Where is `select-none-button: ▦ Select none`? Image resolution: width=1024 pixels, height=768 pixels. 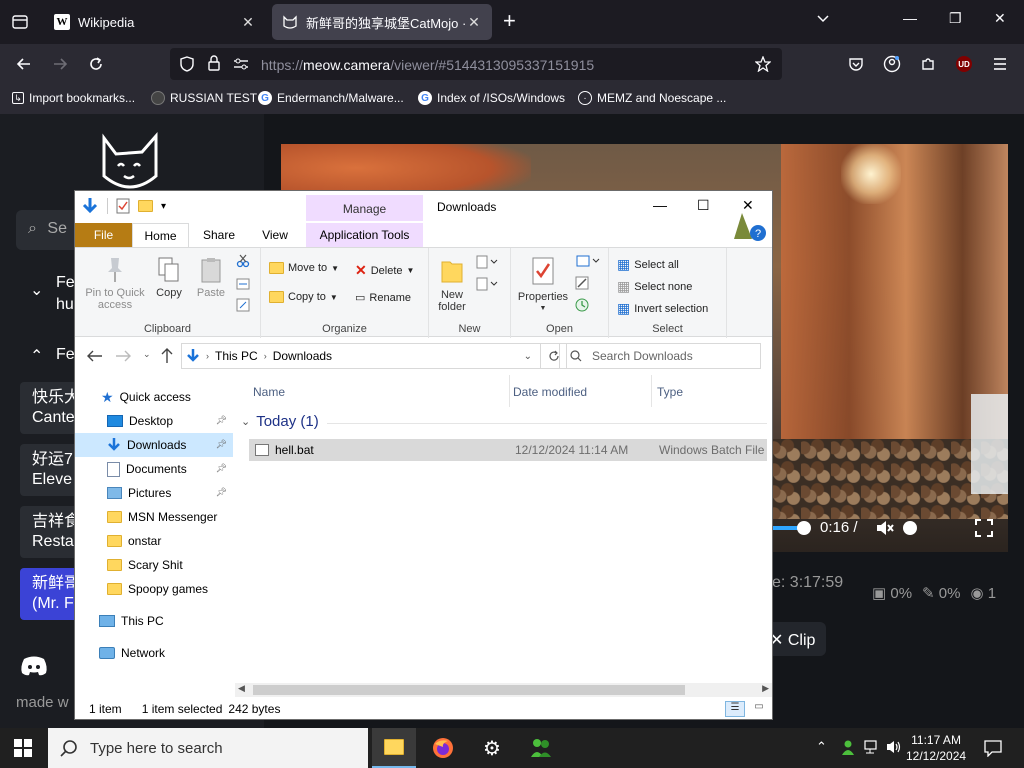
select-none-button: ▦ Select none is located at coordinates (654, 286).